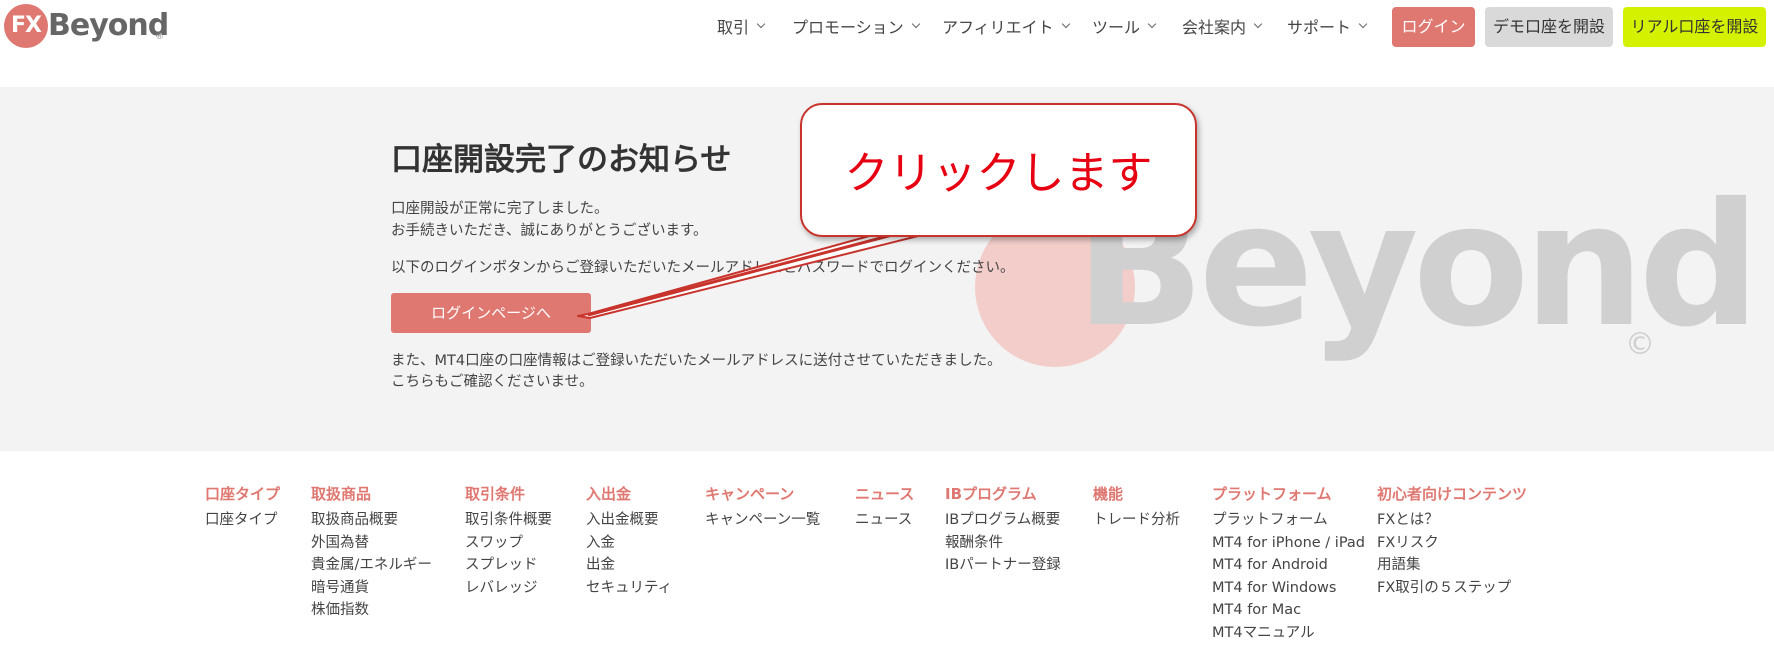  I want to click on login-button: ログイン, so click(1433, 27).